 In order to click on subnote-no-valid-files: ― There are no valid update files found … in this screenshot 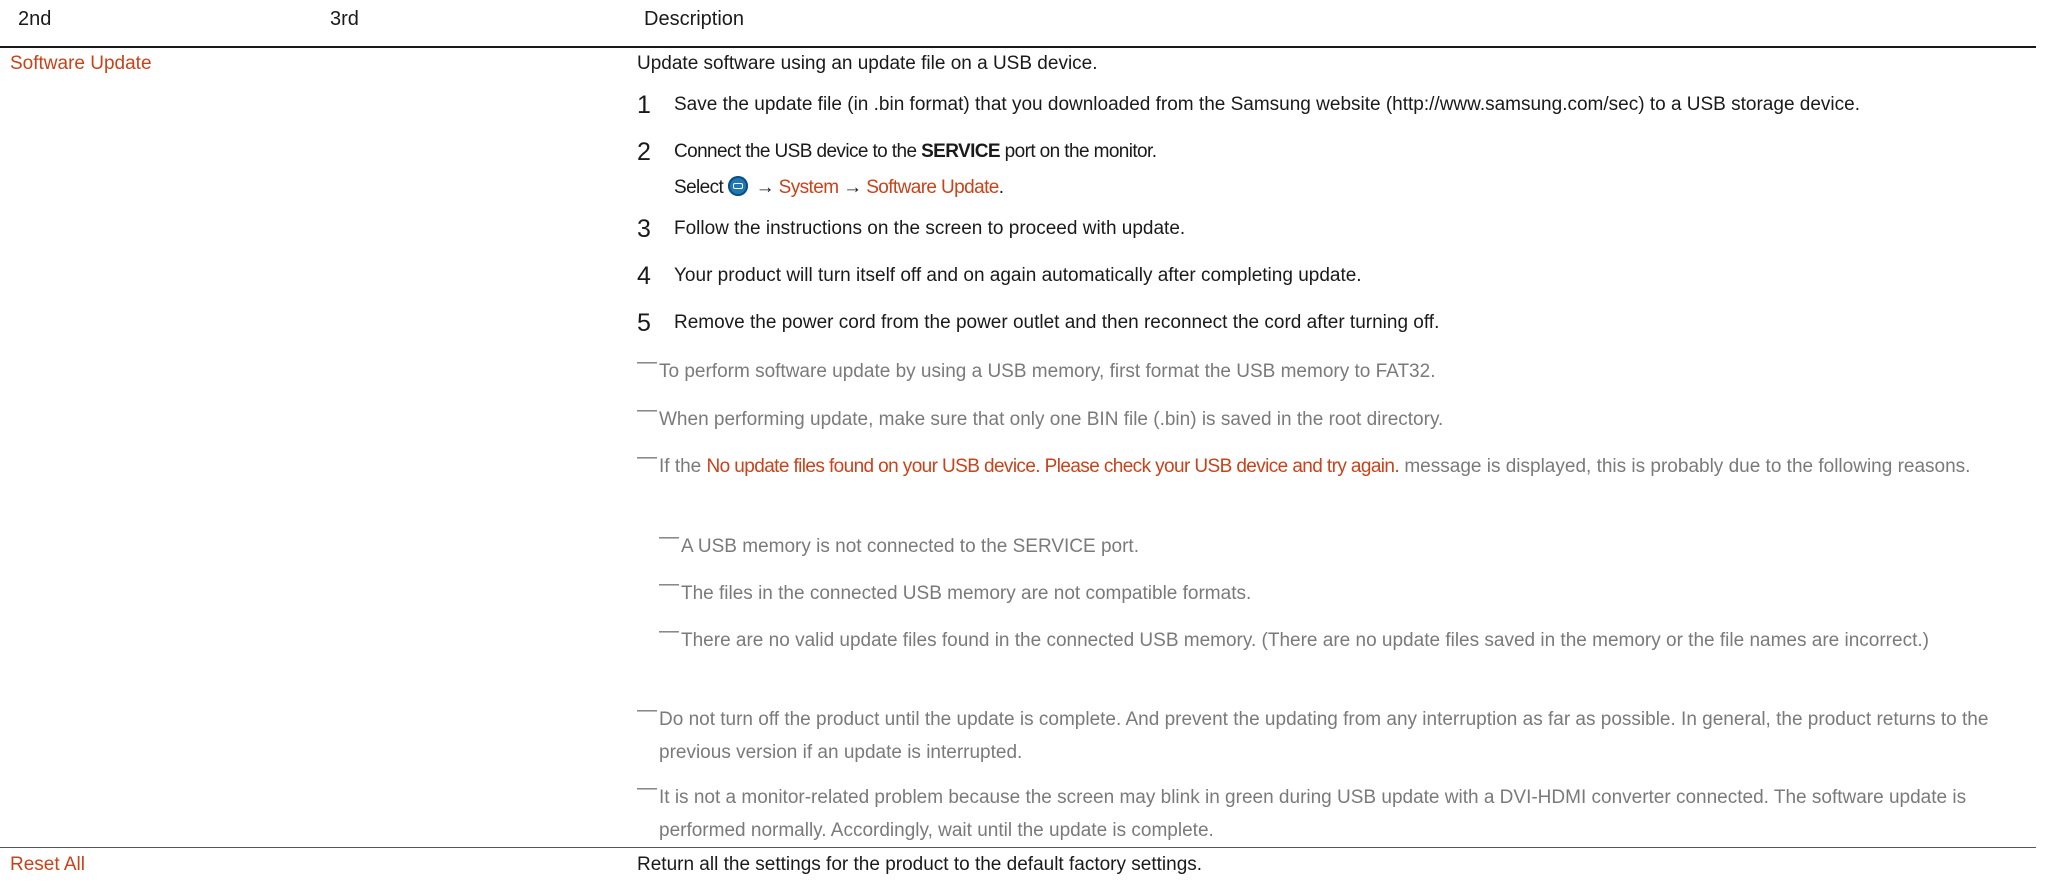, I will do `click(1345, 638)`.